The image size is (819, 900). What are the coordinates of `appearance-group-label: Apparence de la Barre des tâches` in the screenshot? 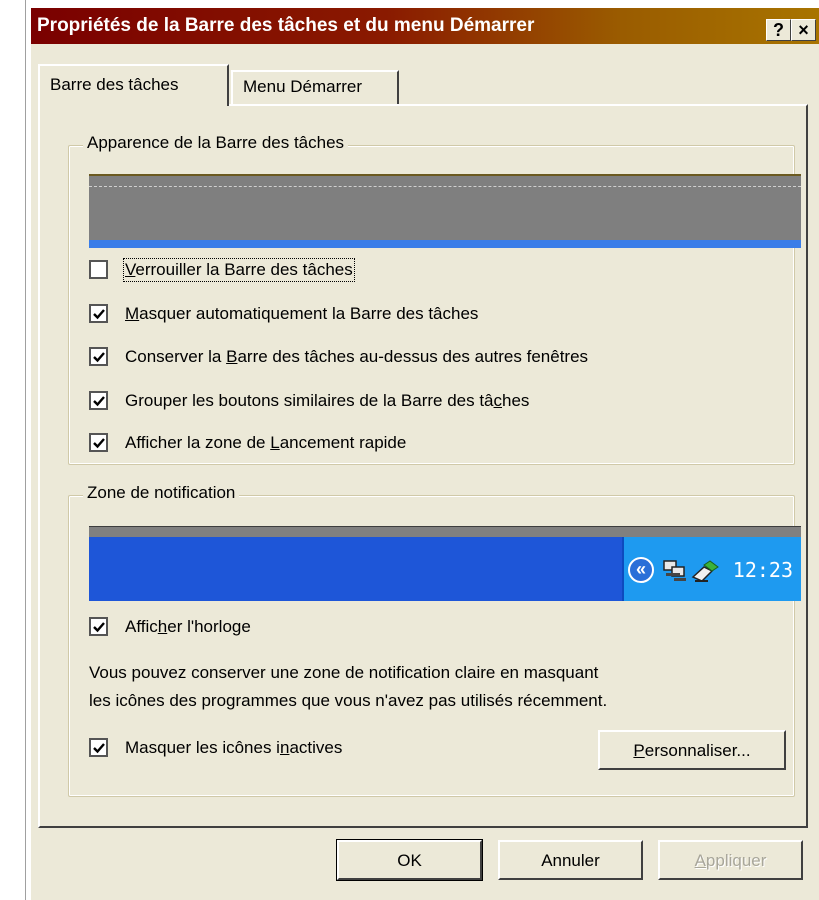 It's located at (216, 143).